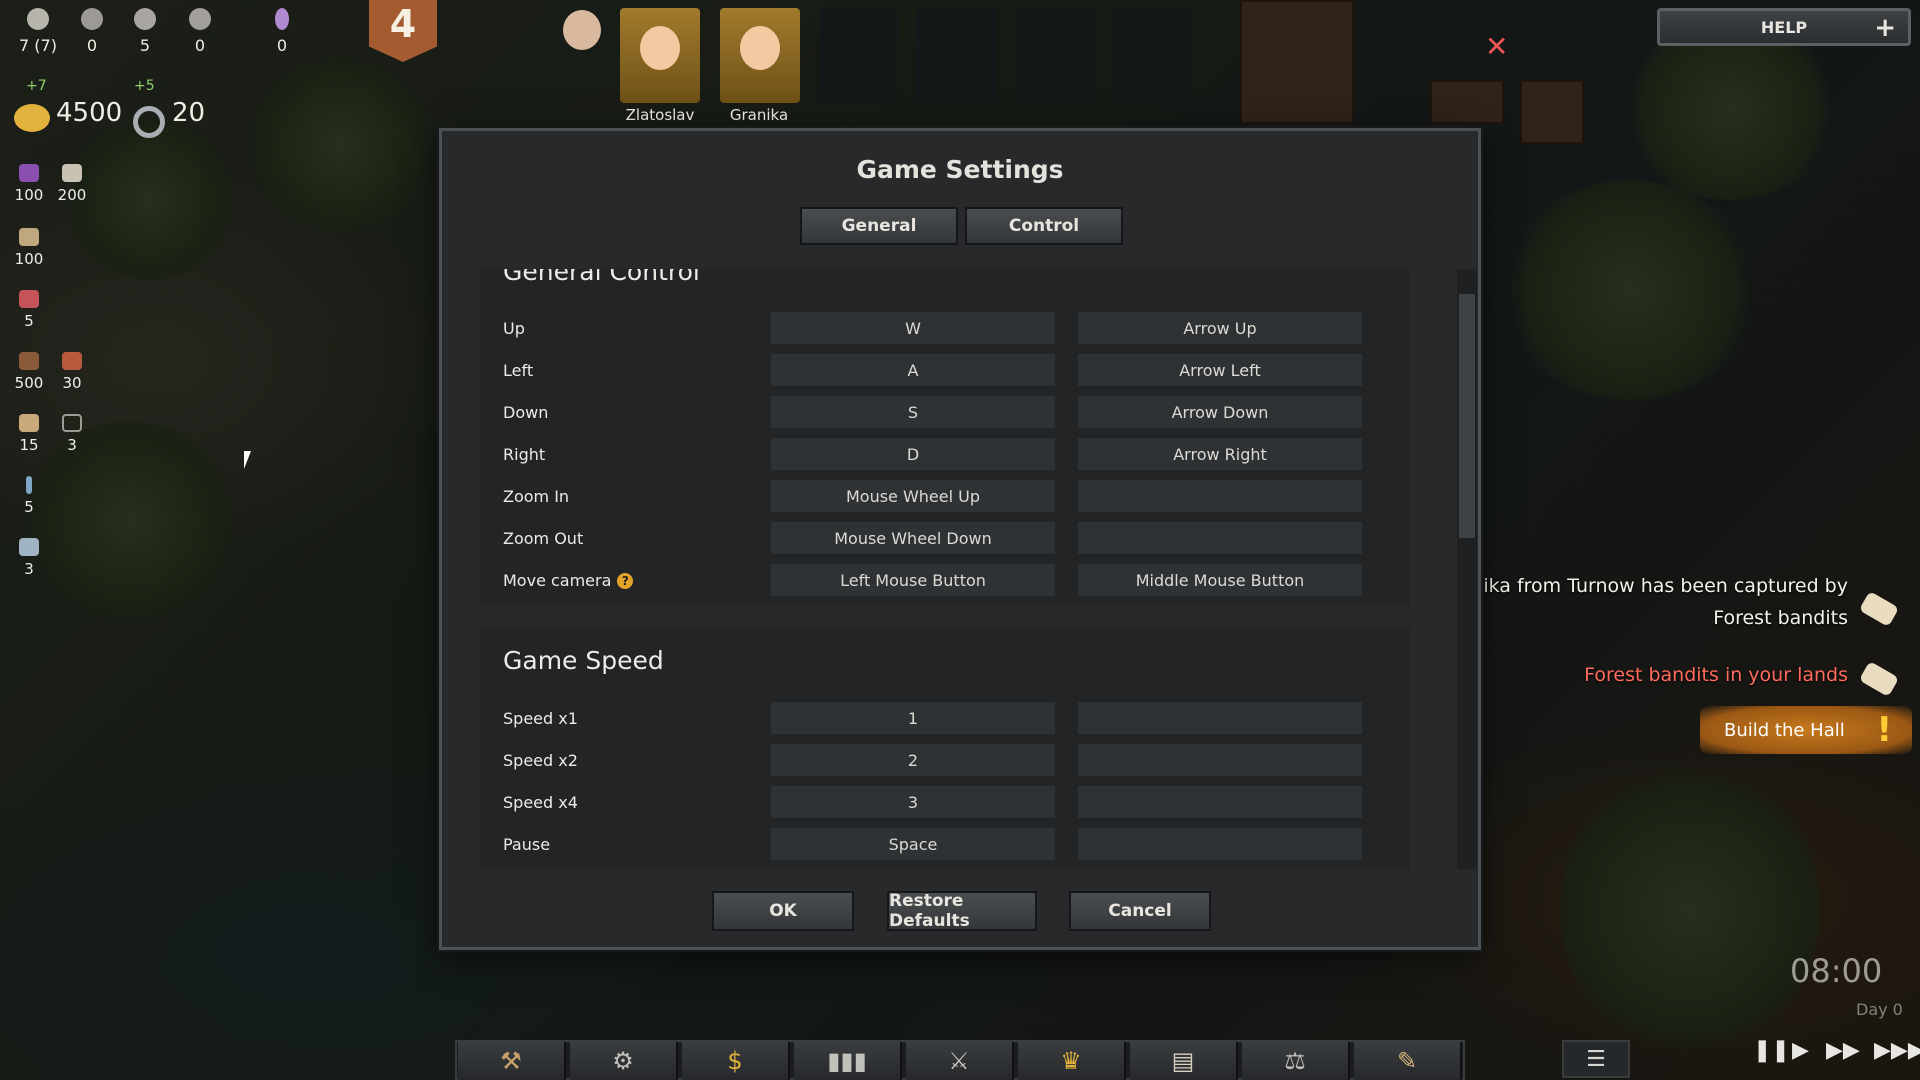 This screenshot has width=1920, height=1080. What do you see at coordinates (582, 30) in the screenshot?
I see `advisor-icon` at bounding box center [582, 30].